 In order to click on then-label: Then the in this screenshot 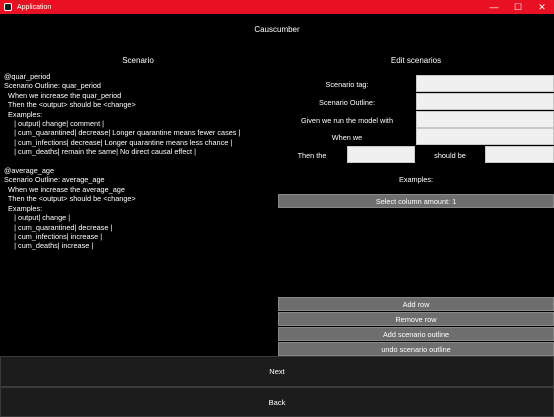, I will do `click(312, 155)`.